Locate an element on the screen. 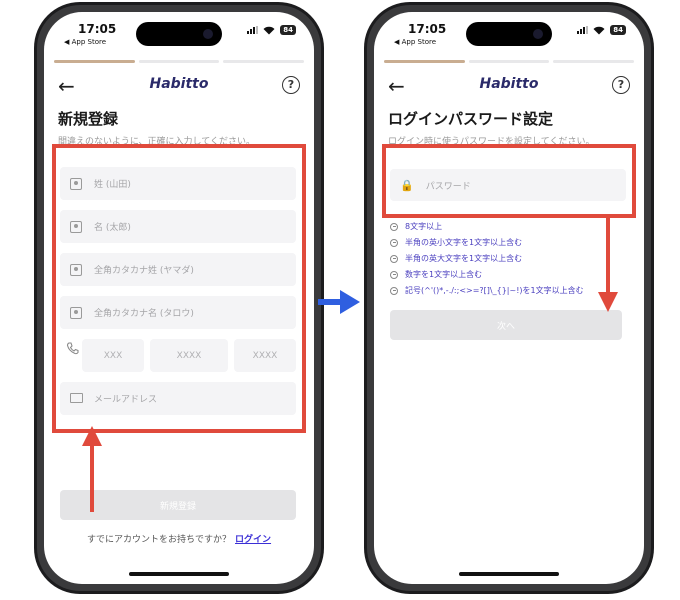 The image size is (680, 600). rule-item: 半角の英小文字を1文字以上含む is located at coordinates (456, 242).